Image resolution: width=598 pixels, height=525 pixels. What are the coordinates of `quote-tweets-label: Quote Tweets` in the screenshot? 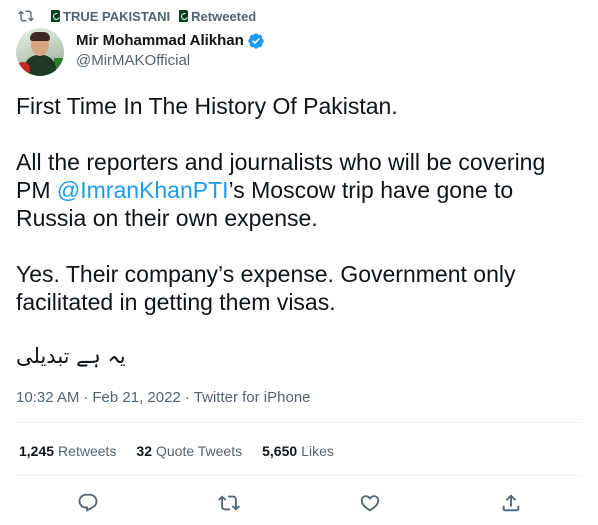 It's located at (199, 451).